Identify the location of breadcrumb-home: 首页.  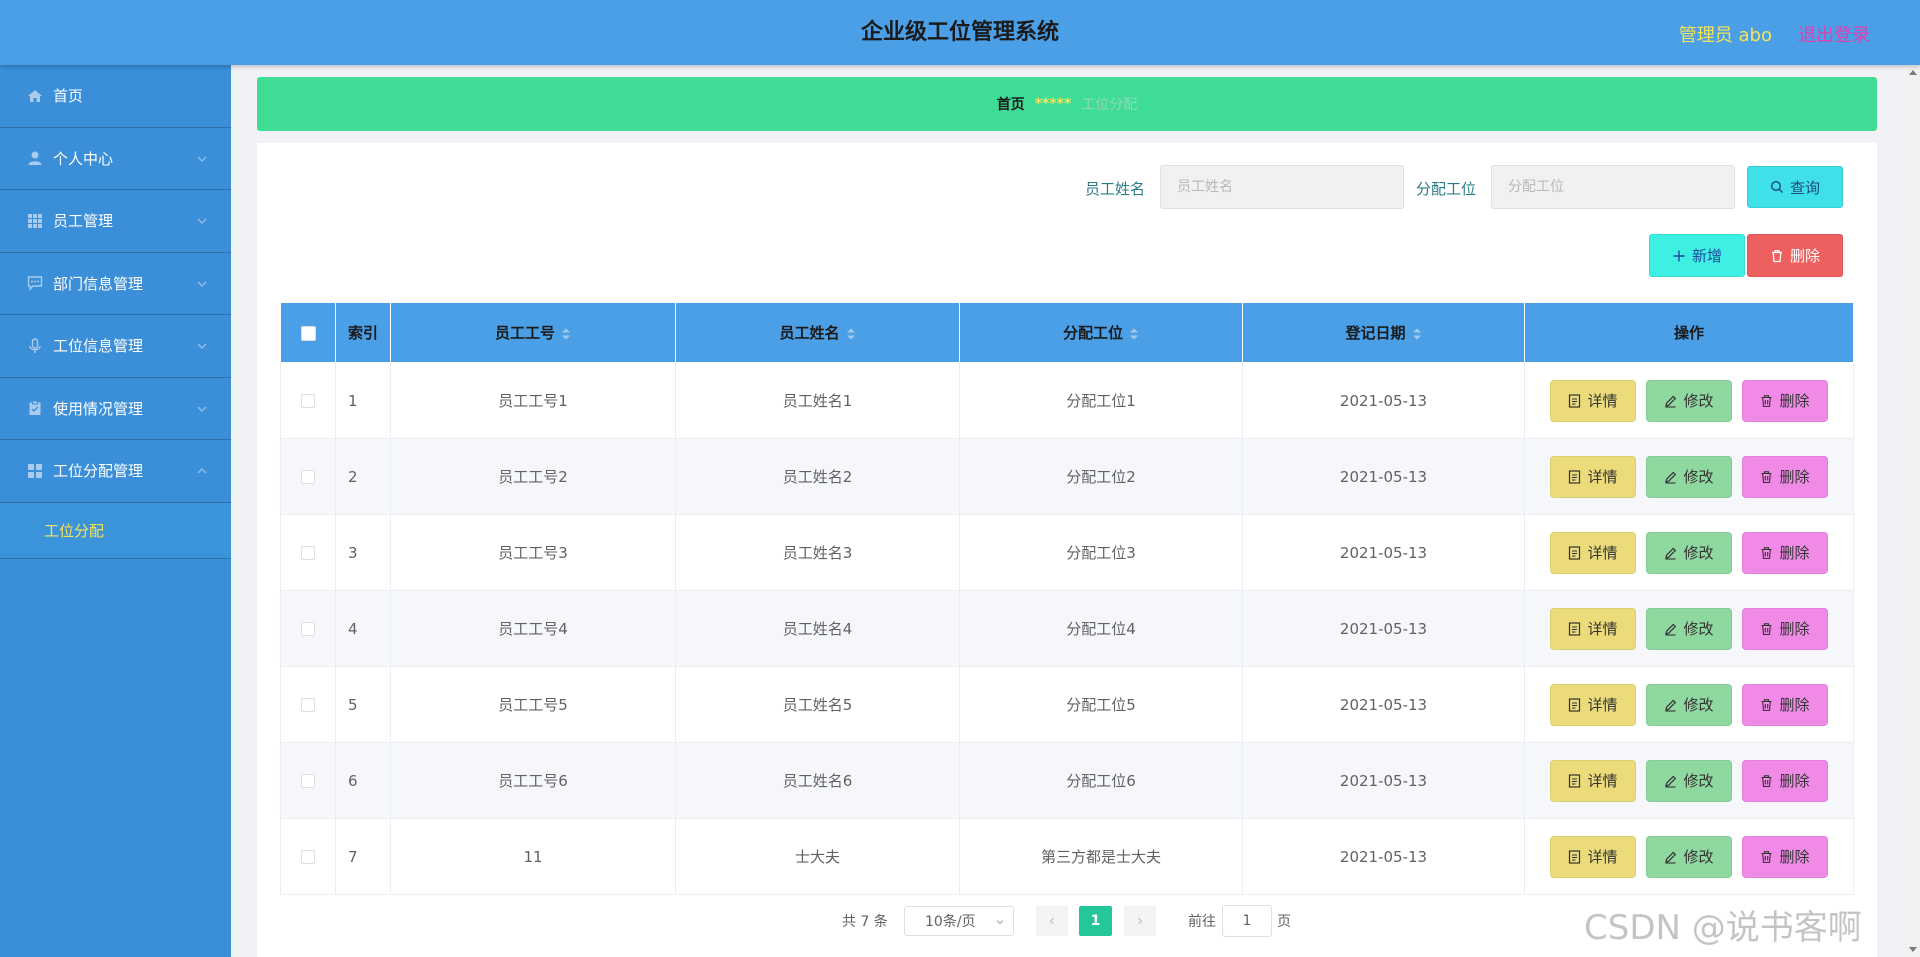
(1011, 104).